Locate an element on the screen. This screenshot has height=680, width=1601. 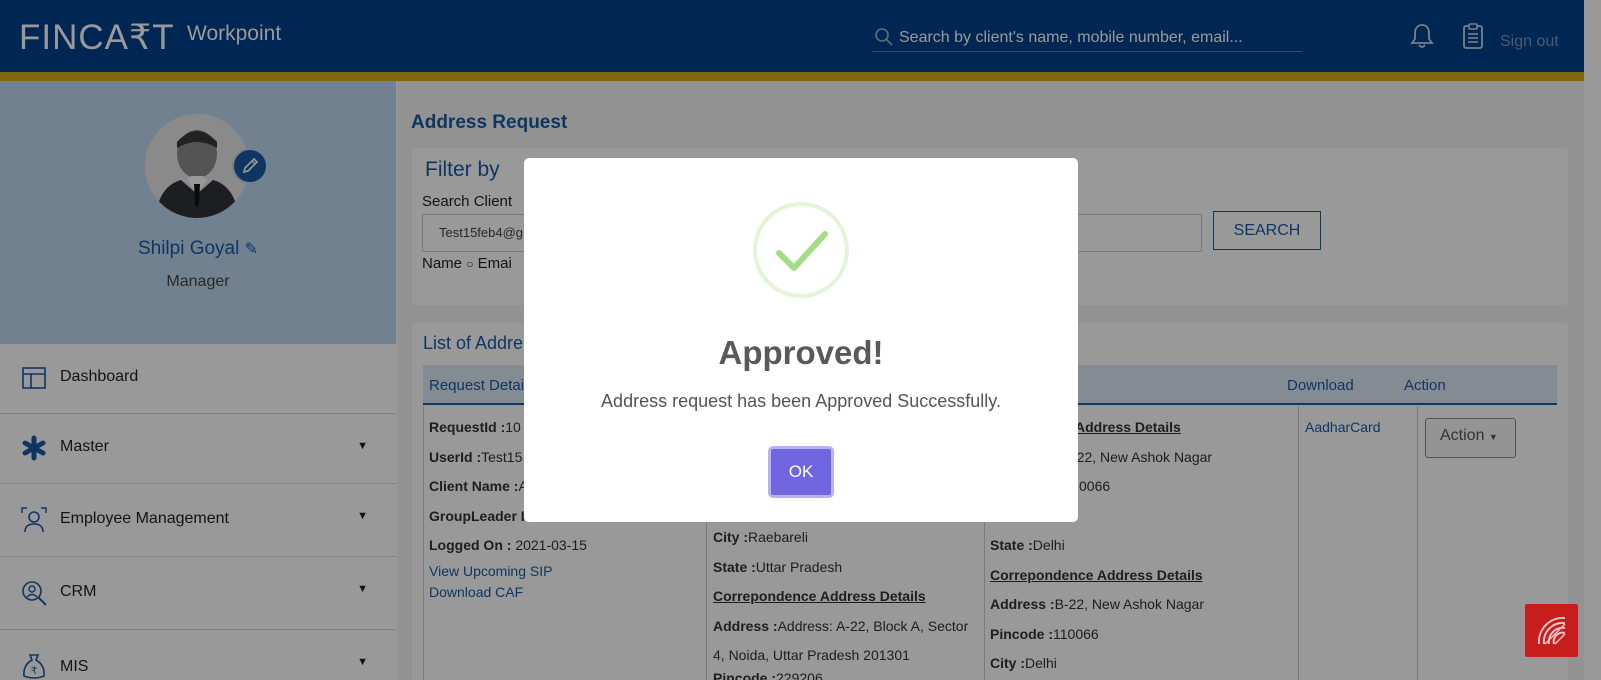
chat-widget-button is located at coordinates (1551, 630).